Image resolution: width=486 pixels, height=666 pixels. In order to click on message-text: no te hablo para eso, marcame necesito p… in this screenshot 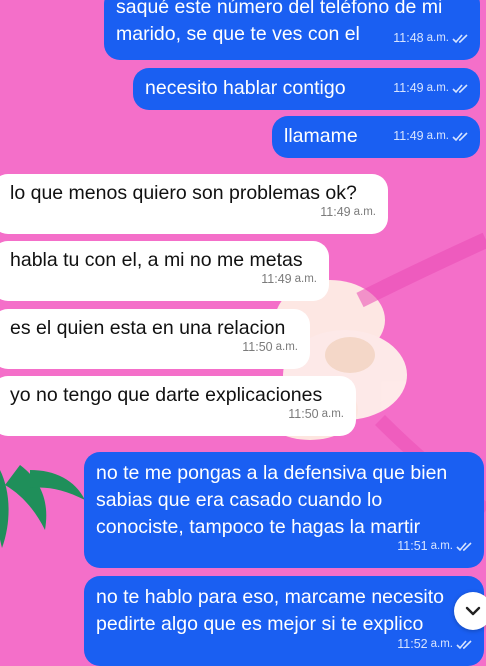, I will do `click(270, 610)`.